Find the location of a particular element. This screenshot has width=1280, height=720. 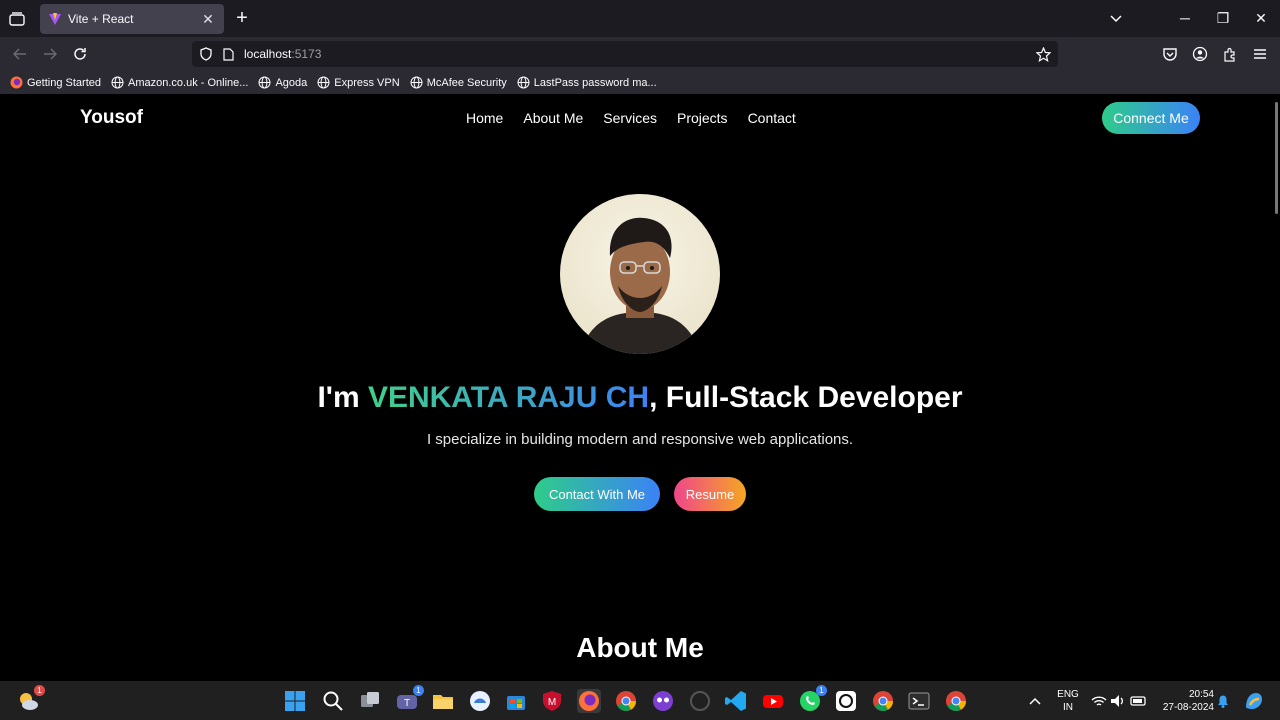

new-tab-icon: + is located at coordinates (242, 18).